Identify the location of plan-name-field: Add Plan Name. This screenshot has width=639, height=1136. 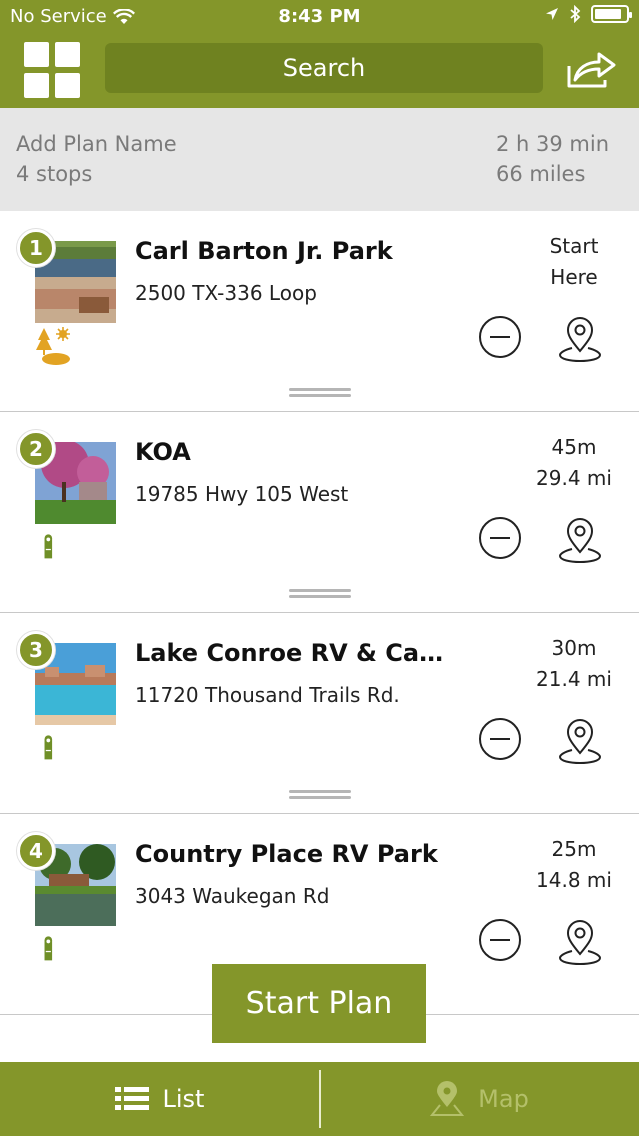
(96, 144).